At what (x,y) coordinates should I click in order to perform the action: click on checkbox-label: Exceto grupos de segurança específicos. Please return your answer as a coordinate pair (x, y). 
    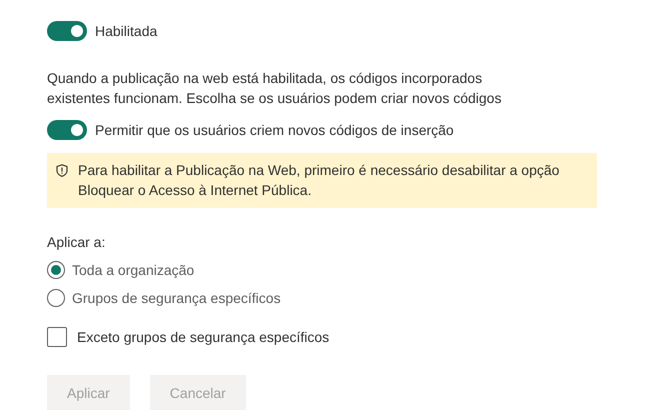
    Looking at the image, I should click on (203, 337).